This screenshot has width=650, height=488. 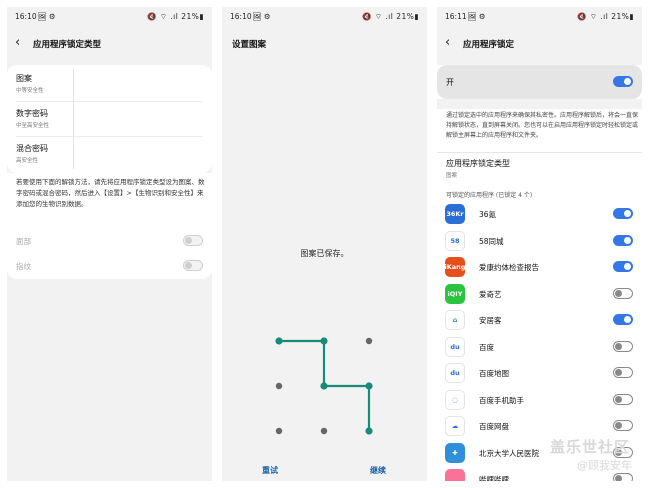 What do you see at coordinates (491, 241) in the screenshot?
I see `app-name: 58同城` at bounding box center [491, 241].